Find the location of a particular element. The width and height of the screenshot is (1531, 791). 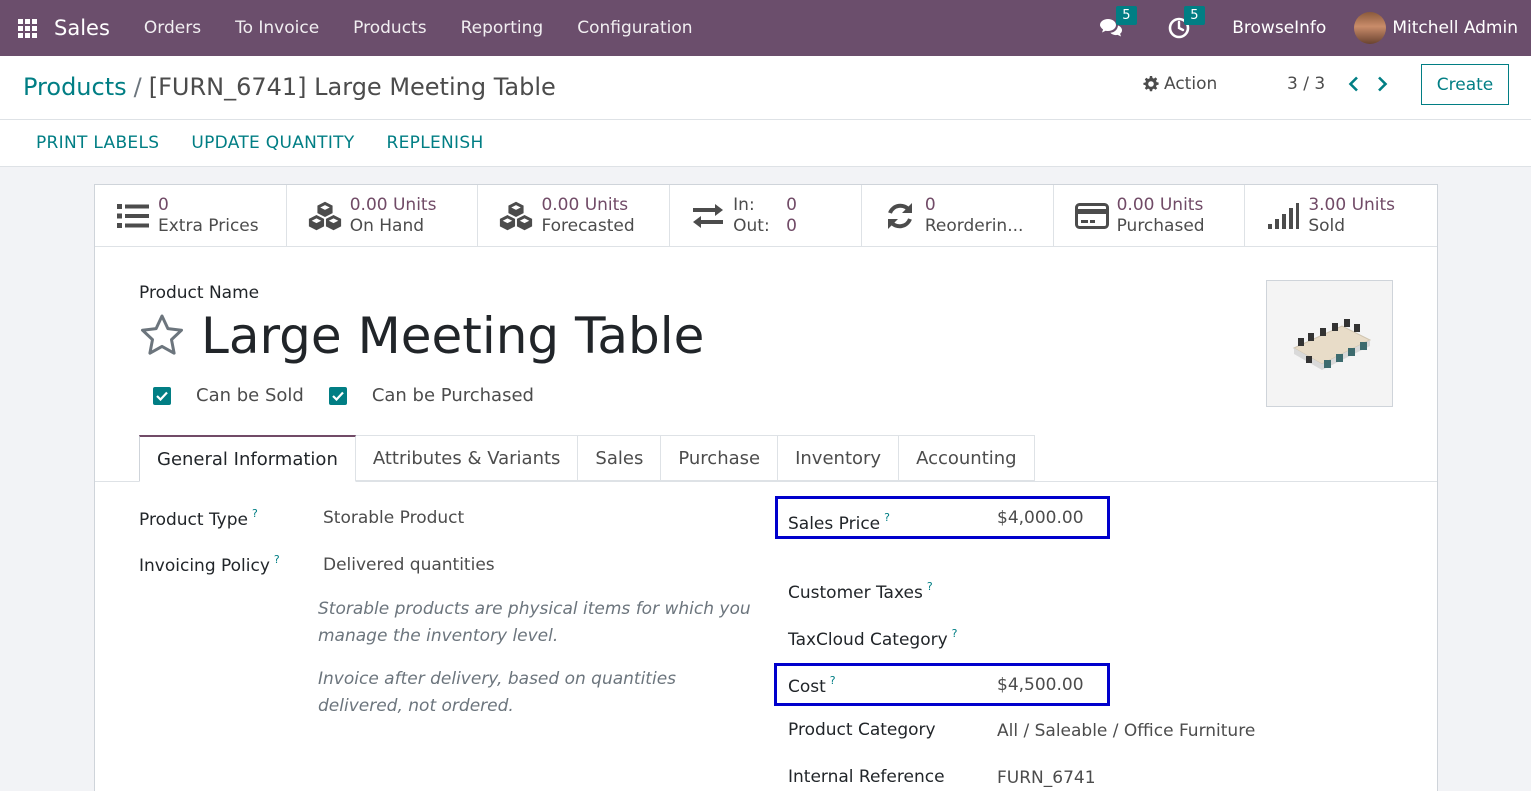

breadcrumb: Products / [FURN_6741] Large Meeting Table is located at coordinates (289, 87).